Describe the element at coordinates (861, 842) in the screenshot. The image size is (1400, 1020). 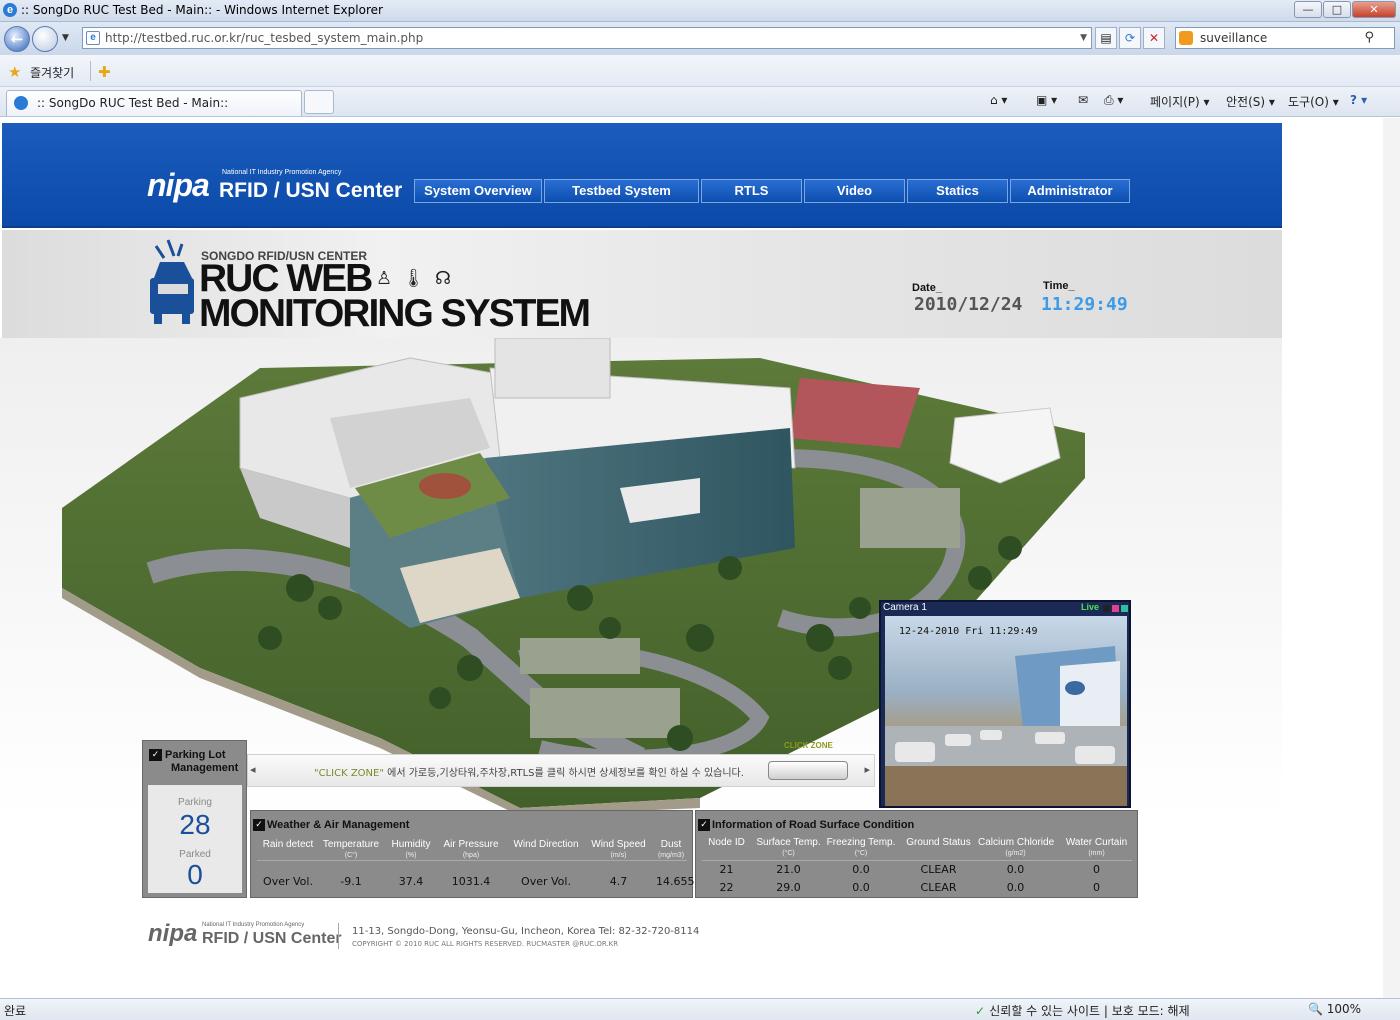
I see `road-col-label: Freezing Temp.` at that location.